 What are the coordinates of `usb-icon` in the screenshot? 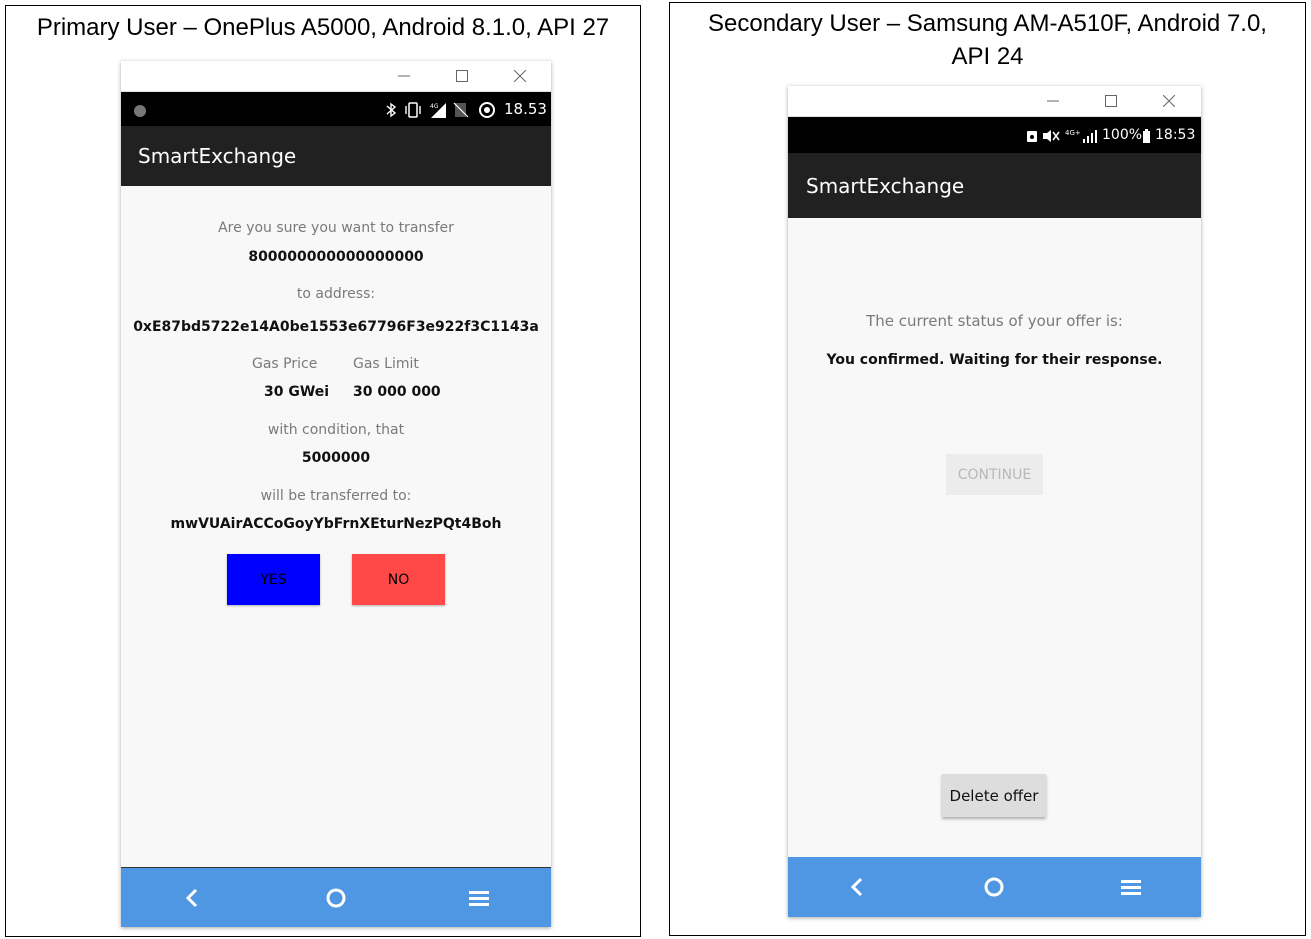 It's located at (1032, 136).